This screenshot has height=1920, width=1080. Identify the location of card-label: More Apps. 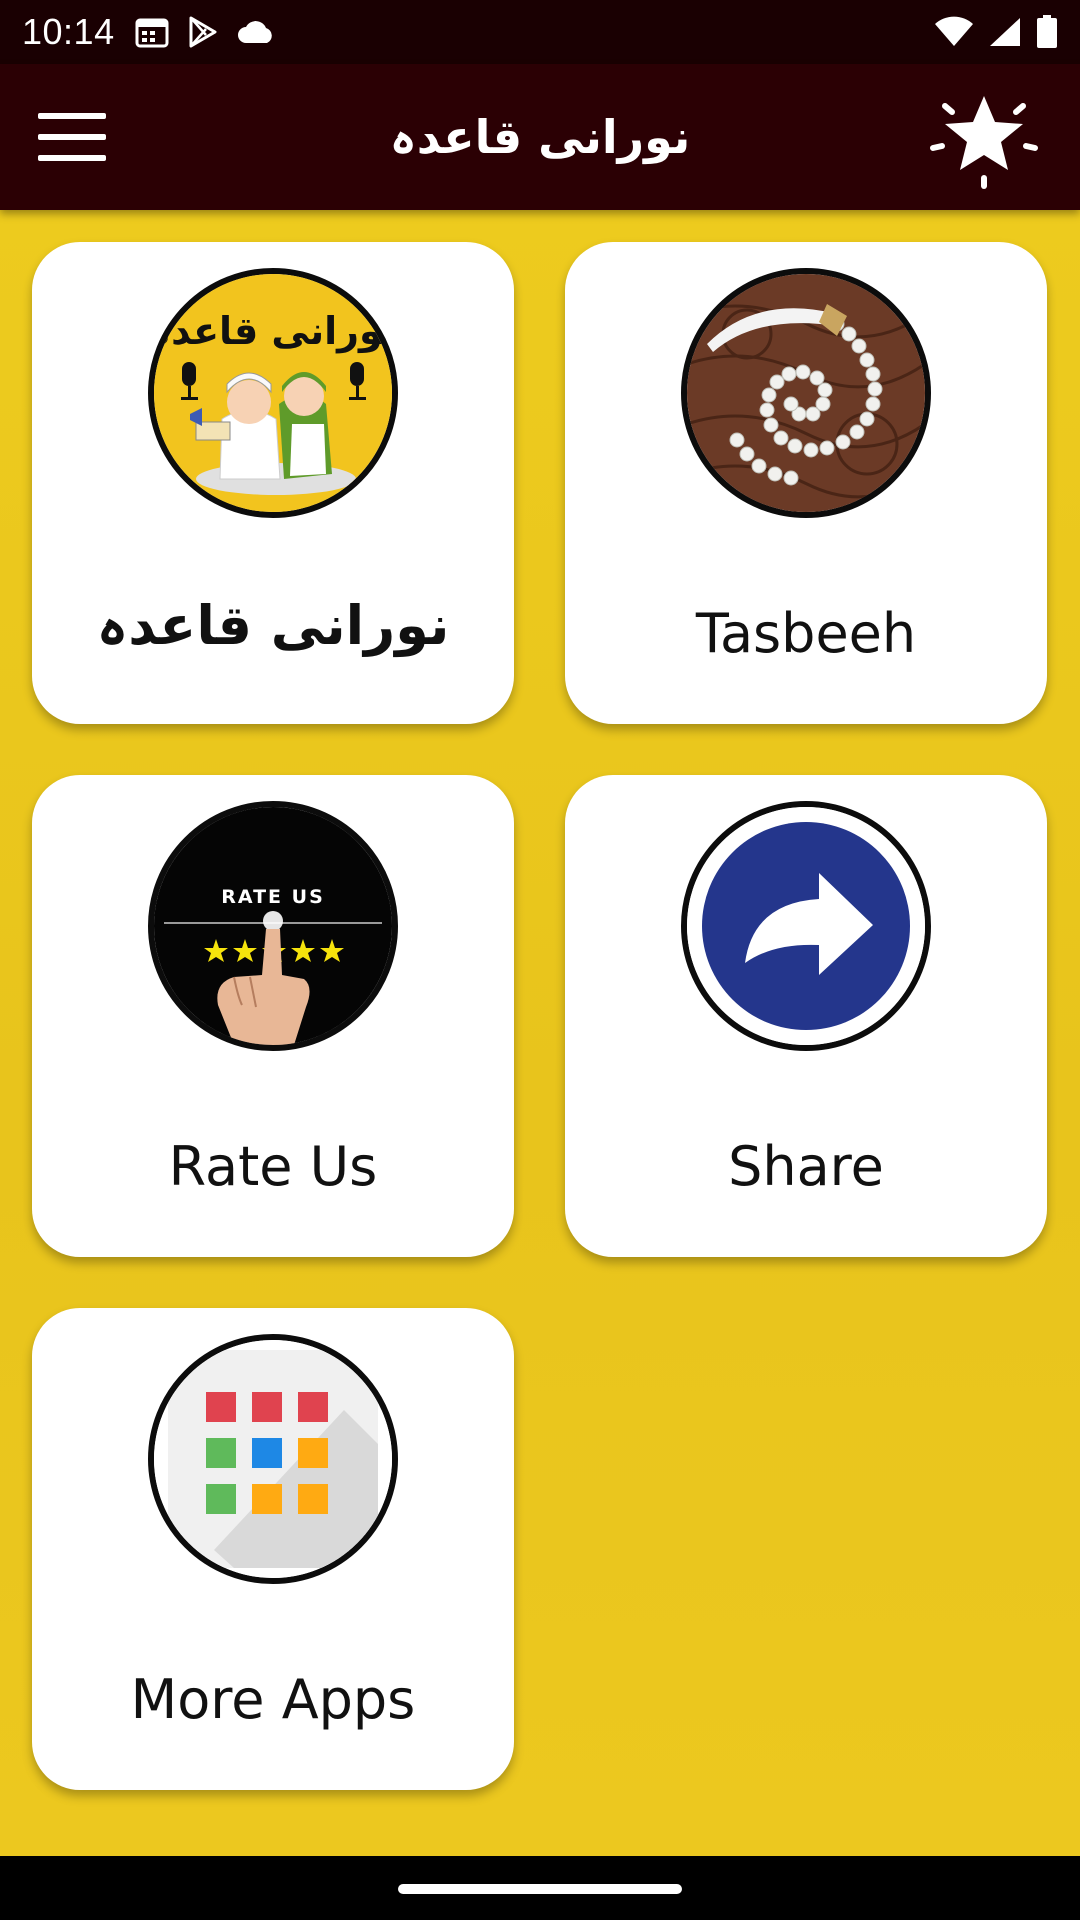
(273, 1699).